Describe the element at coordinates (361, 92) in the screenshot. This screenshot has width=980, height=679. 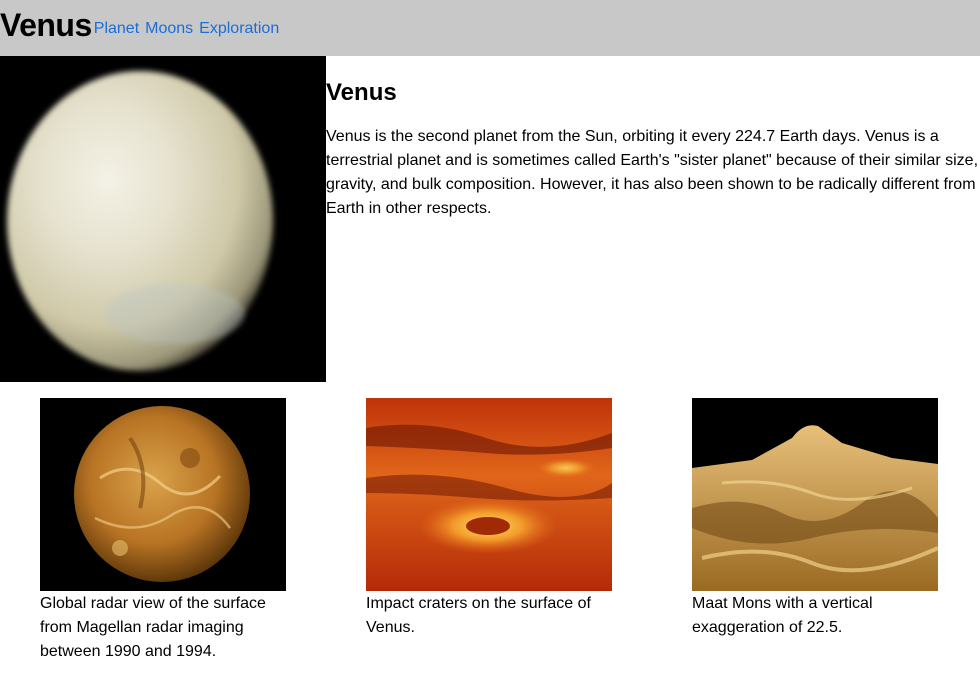
I see `page-title: Venus` at that location.